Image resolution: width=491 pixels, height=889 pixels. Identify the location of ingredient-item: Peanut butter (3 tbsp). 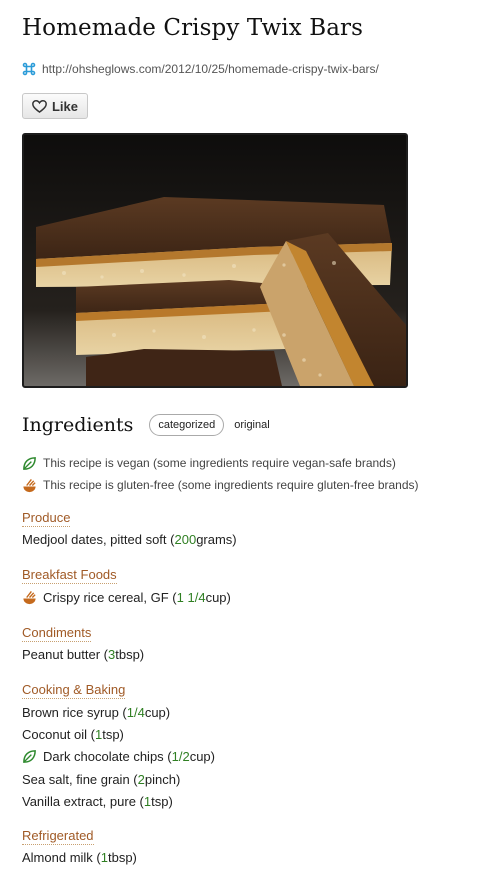
(83, 654).